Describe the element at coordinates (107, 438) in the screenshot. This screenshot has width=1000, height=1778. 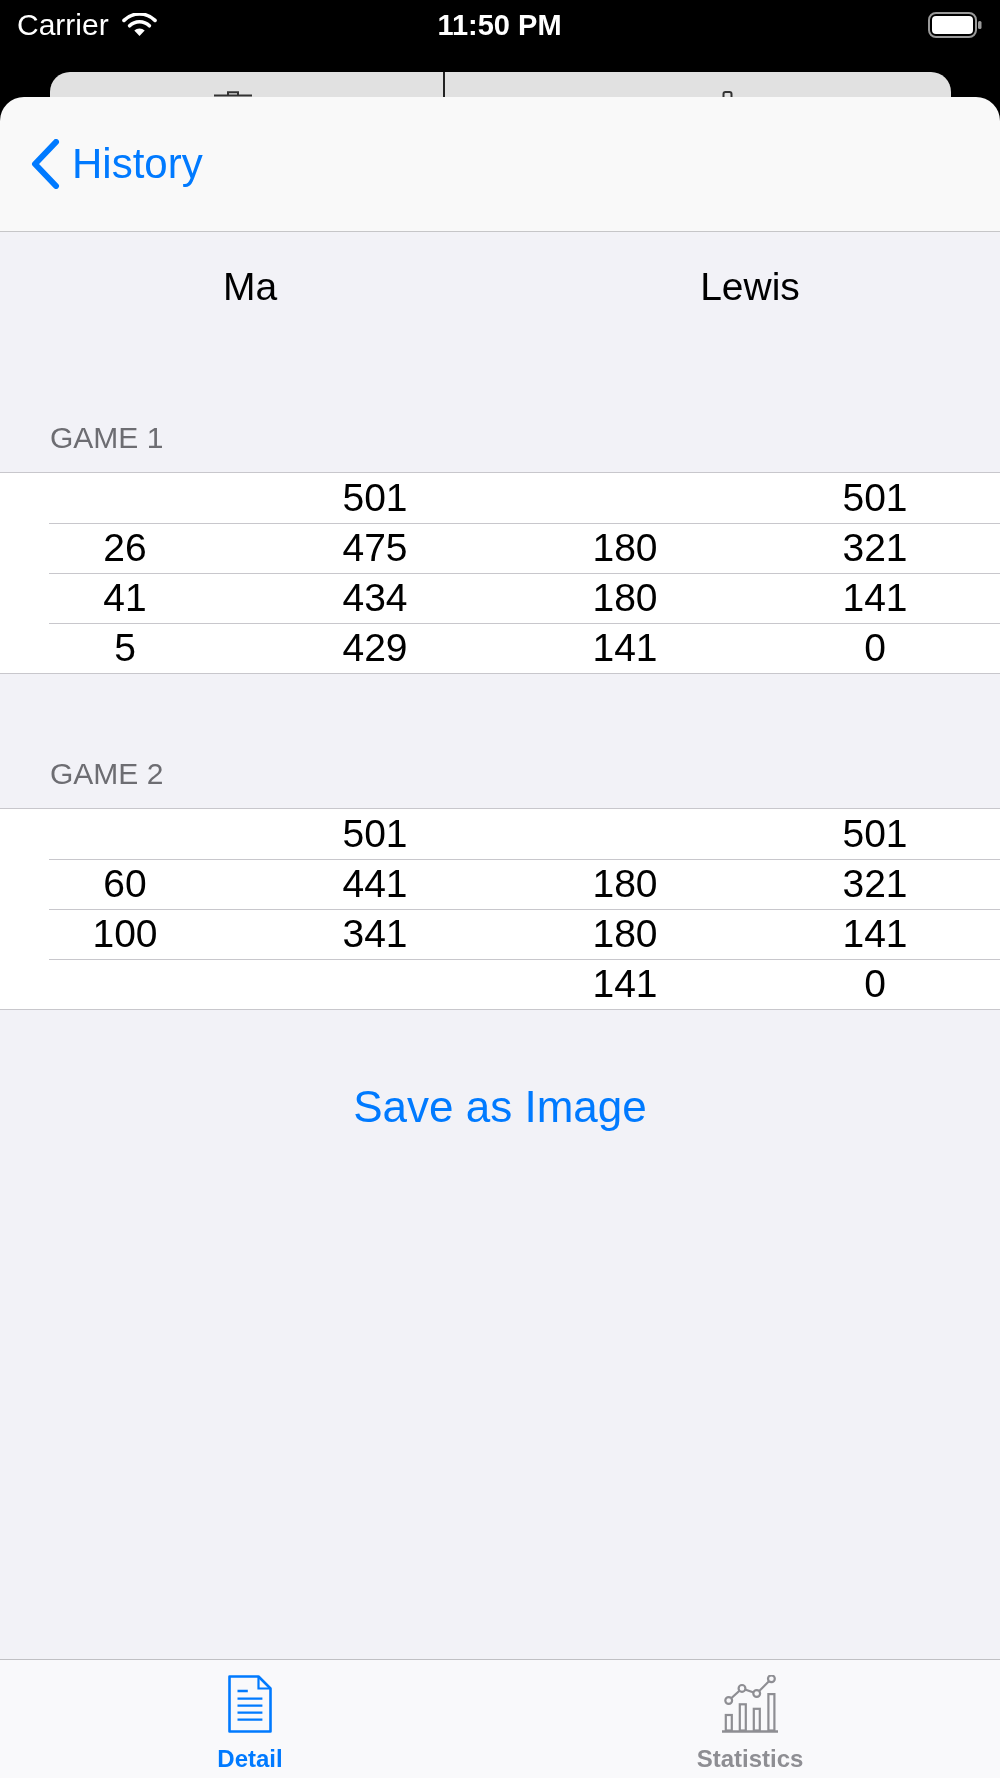
I see `section-header: GAME 1` at that location.